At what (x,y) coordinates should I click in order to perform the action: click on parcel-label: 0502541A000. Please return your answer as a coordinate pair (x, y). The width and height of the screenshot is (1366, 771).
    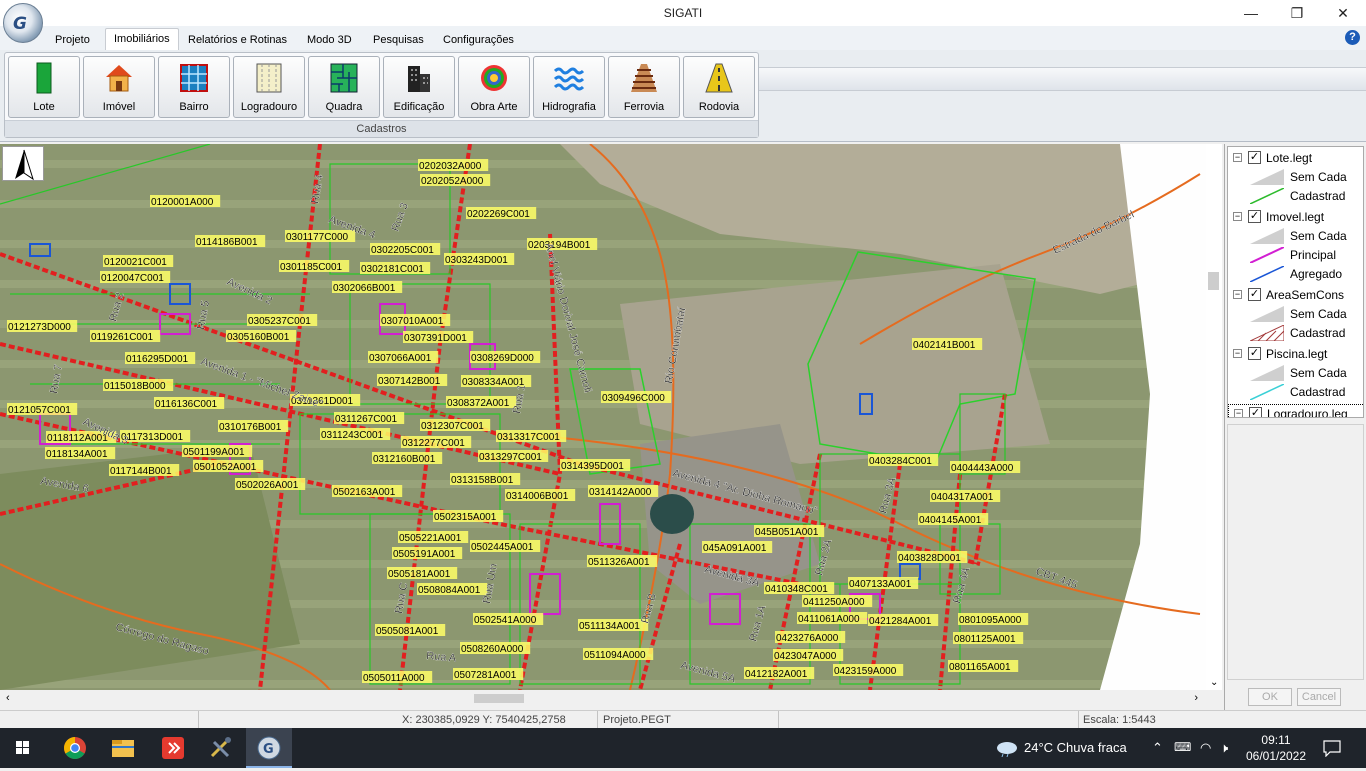
    Looking at the image, I should click on (508, 619).